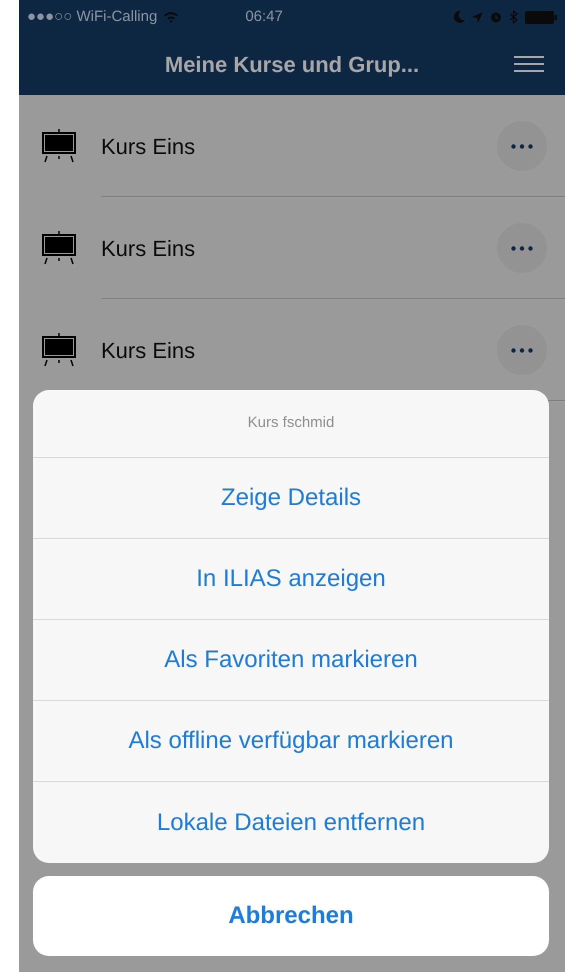  I want to click on clock-time: 06:47, so click(264, 16).